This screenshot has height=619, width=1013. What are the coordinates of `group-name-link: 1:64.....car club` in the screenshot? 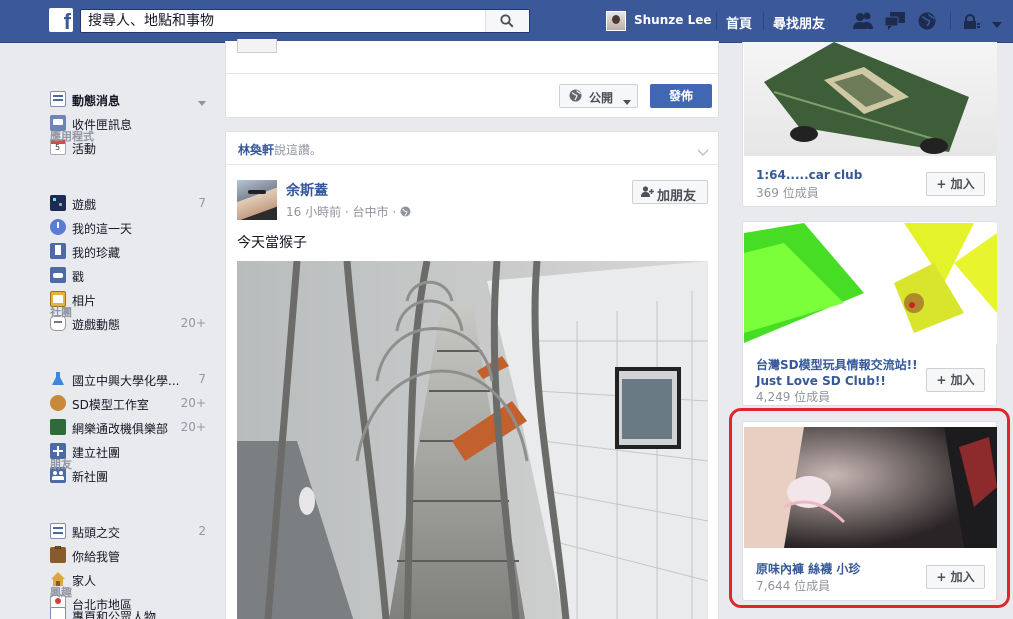 It's located at (809, 175).